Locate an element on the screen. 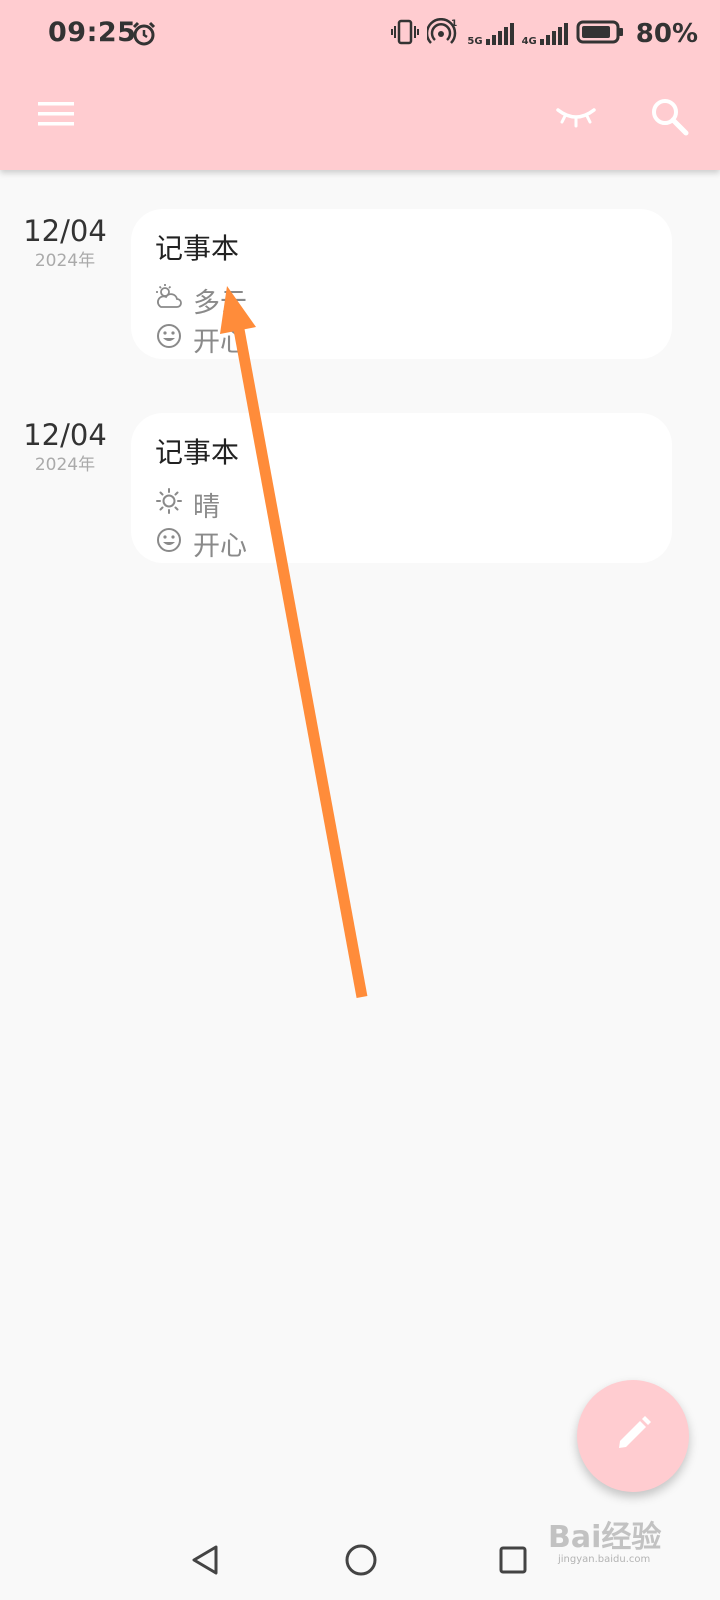  watermark-logo: Bai经验 is located at coordinates (605, 1537).